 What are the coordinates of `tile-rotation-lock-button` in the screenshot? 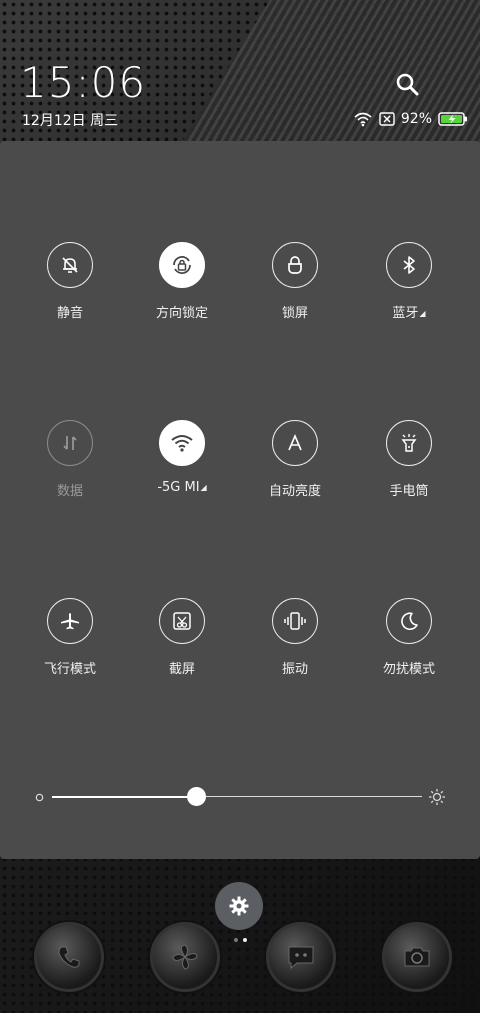 It's located at (182, 265).